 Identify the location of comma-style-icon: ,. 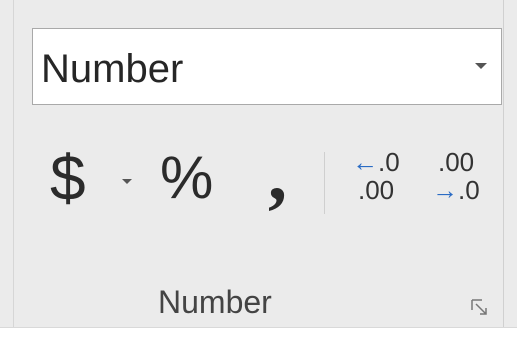
(277, 174).